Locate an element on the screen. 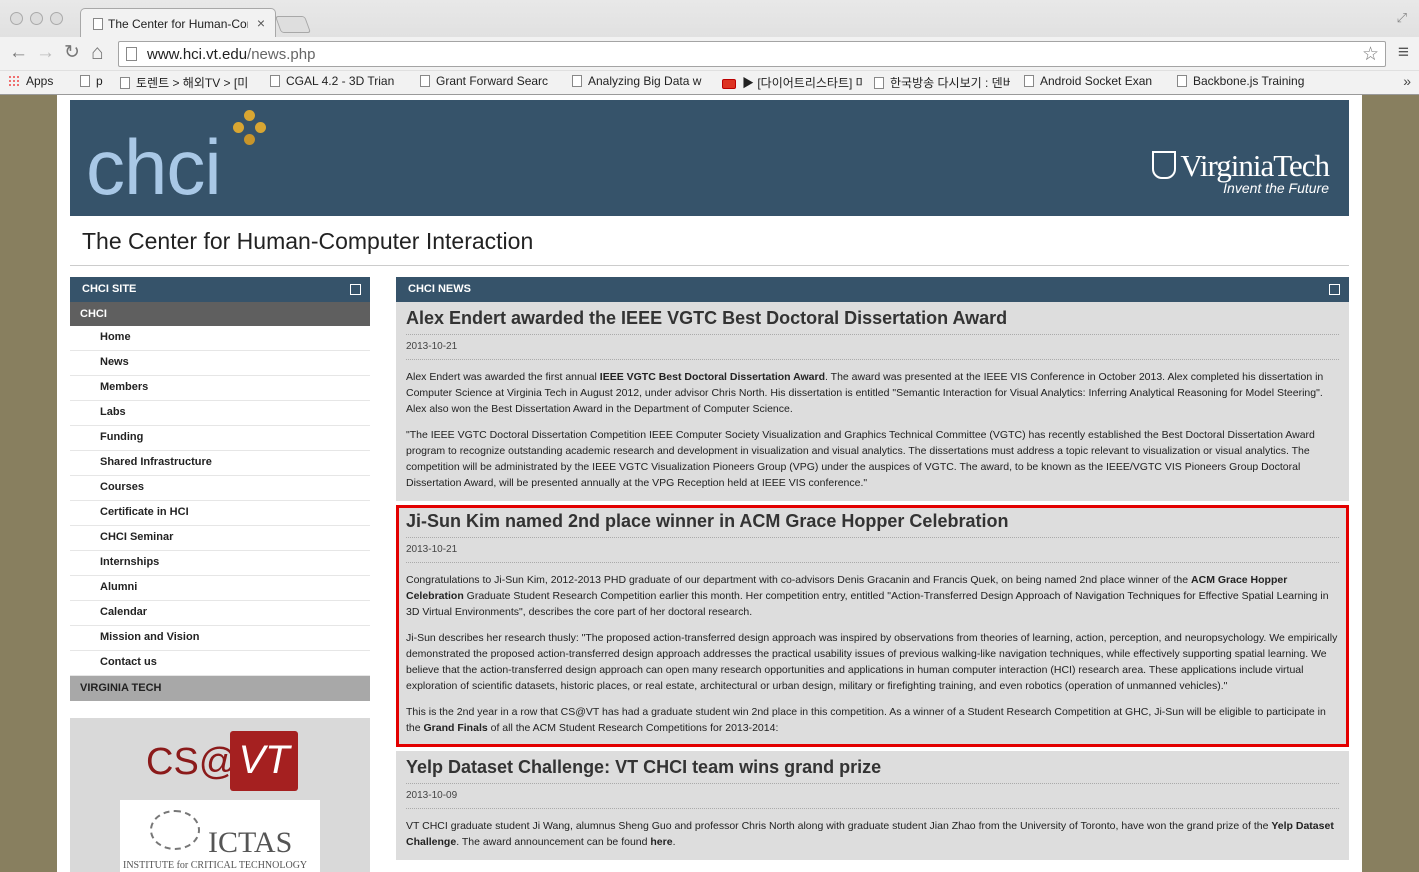  sidebar-item-courses: Courses is located at coordinates (220, 488).